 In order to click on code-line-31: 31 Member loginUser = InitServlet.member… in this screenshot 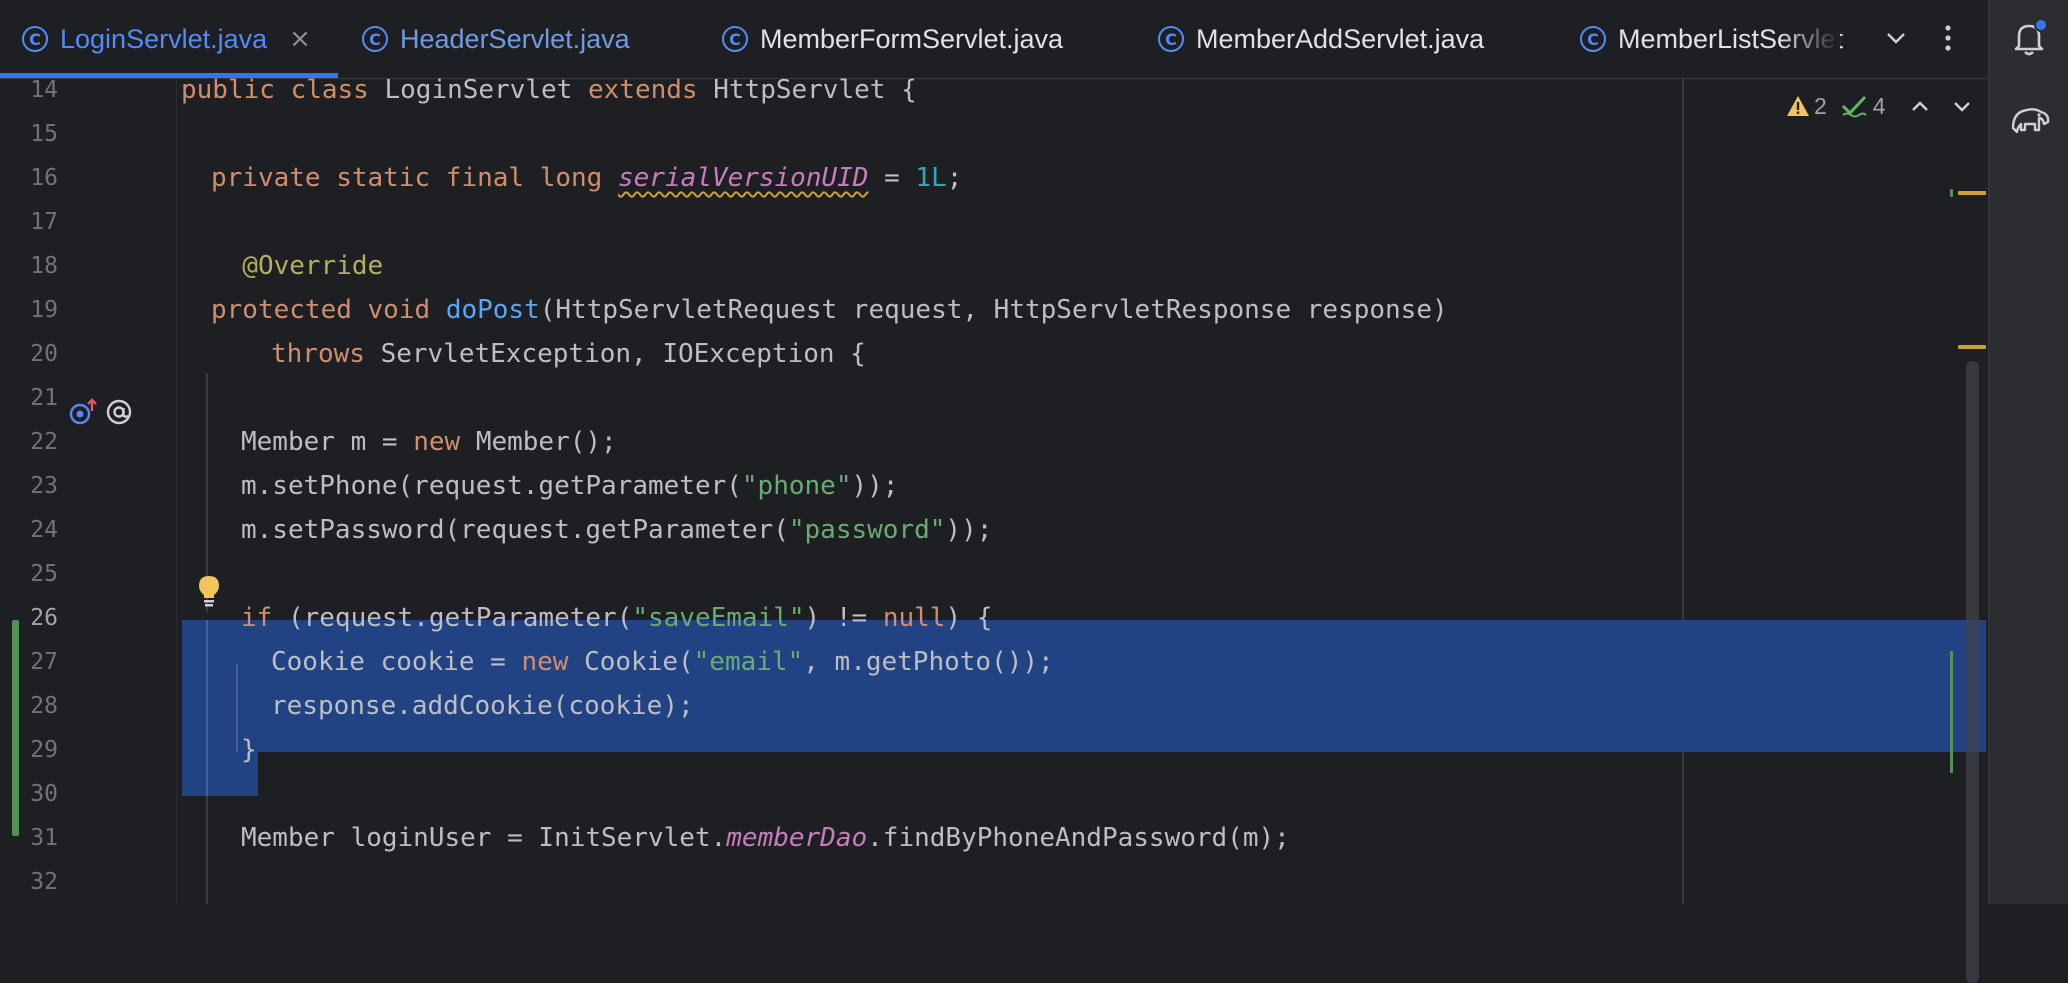, I will do `click(994, 838)`.